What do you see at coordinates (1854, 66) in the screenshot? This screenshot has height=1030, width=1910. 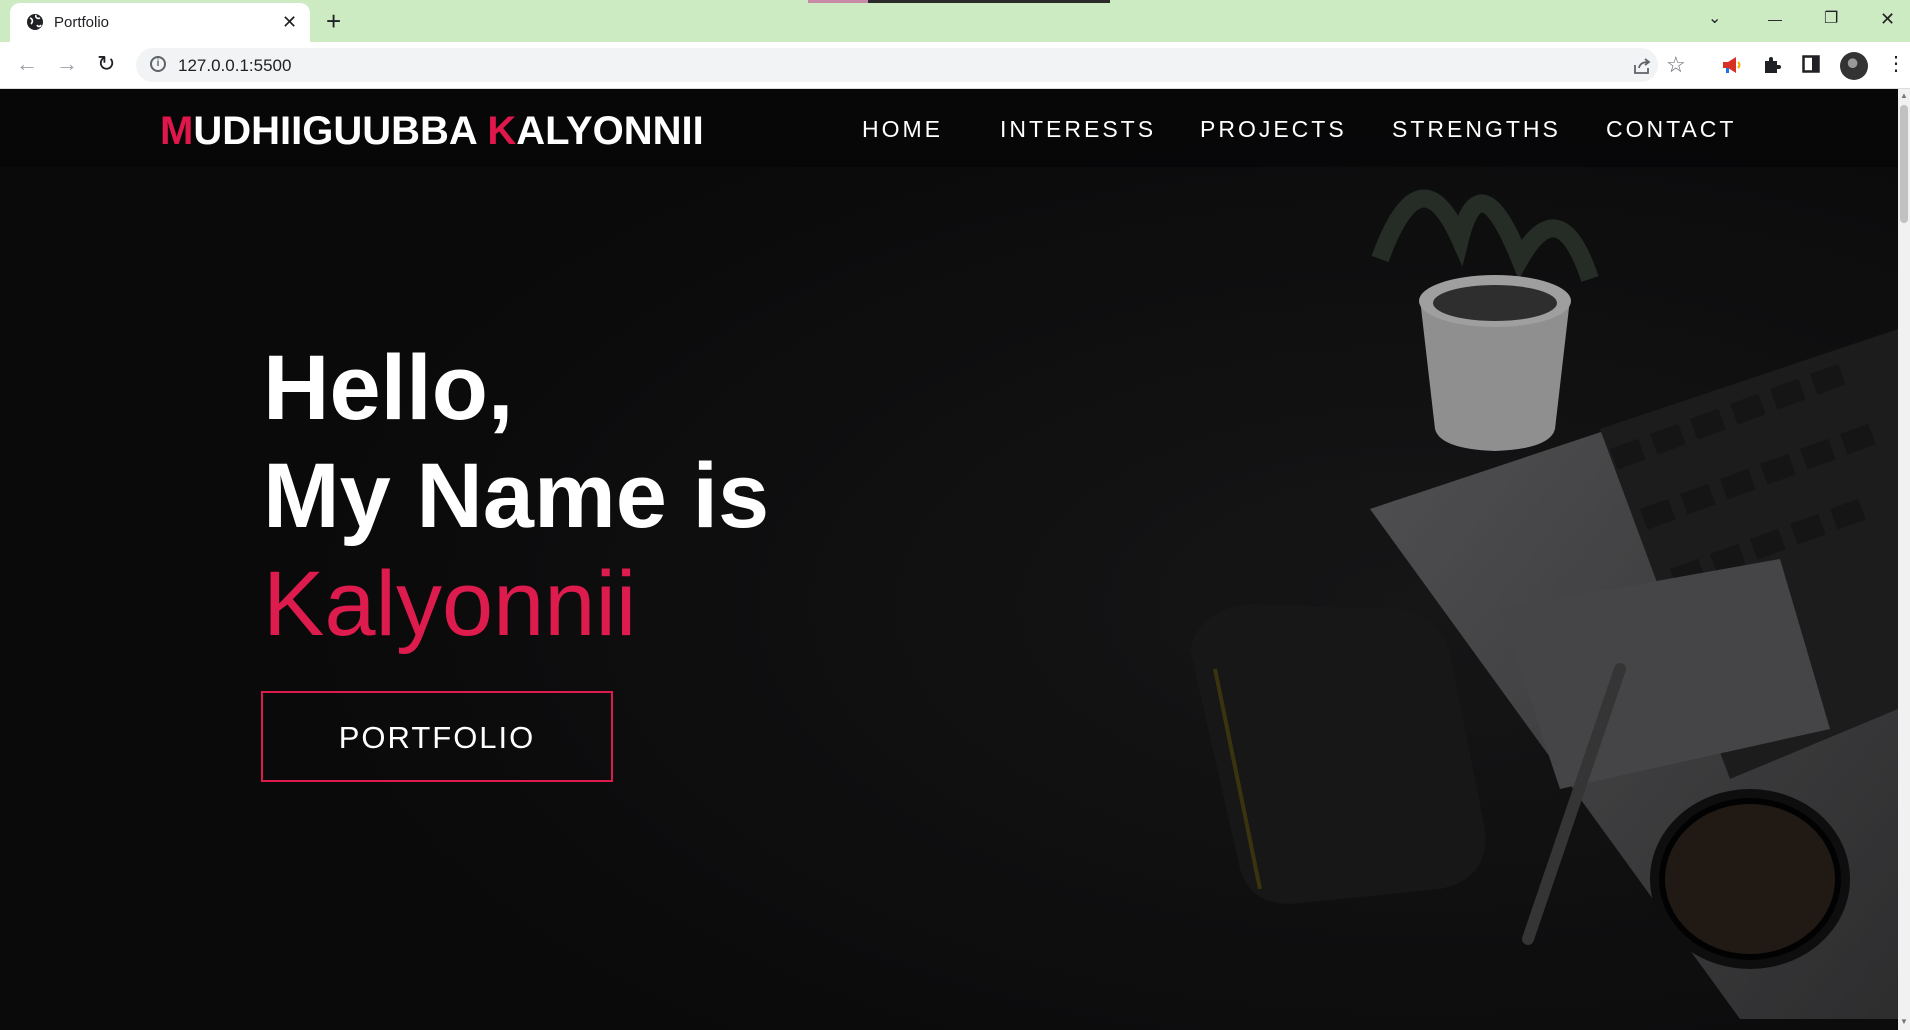 I see `profile-avatar` at bounding box center [1854, 66].